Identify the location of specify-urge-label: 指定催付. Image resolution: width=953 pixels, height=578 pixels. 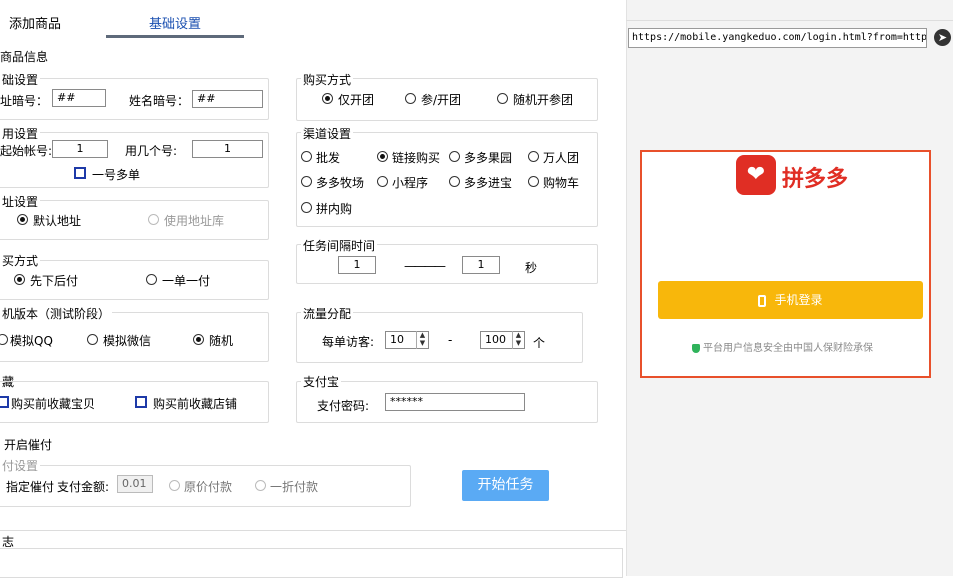
(30, 487).